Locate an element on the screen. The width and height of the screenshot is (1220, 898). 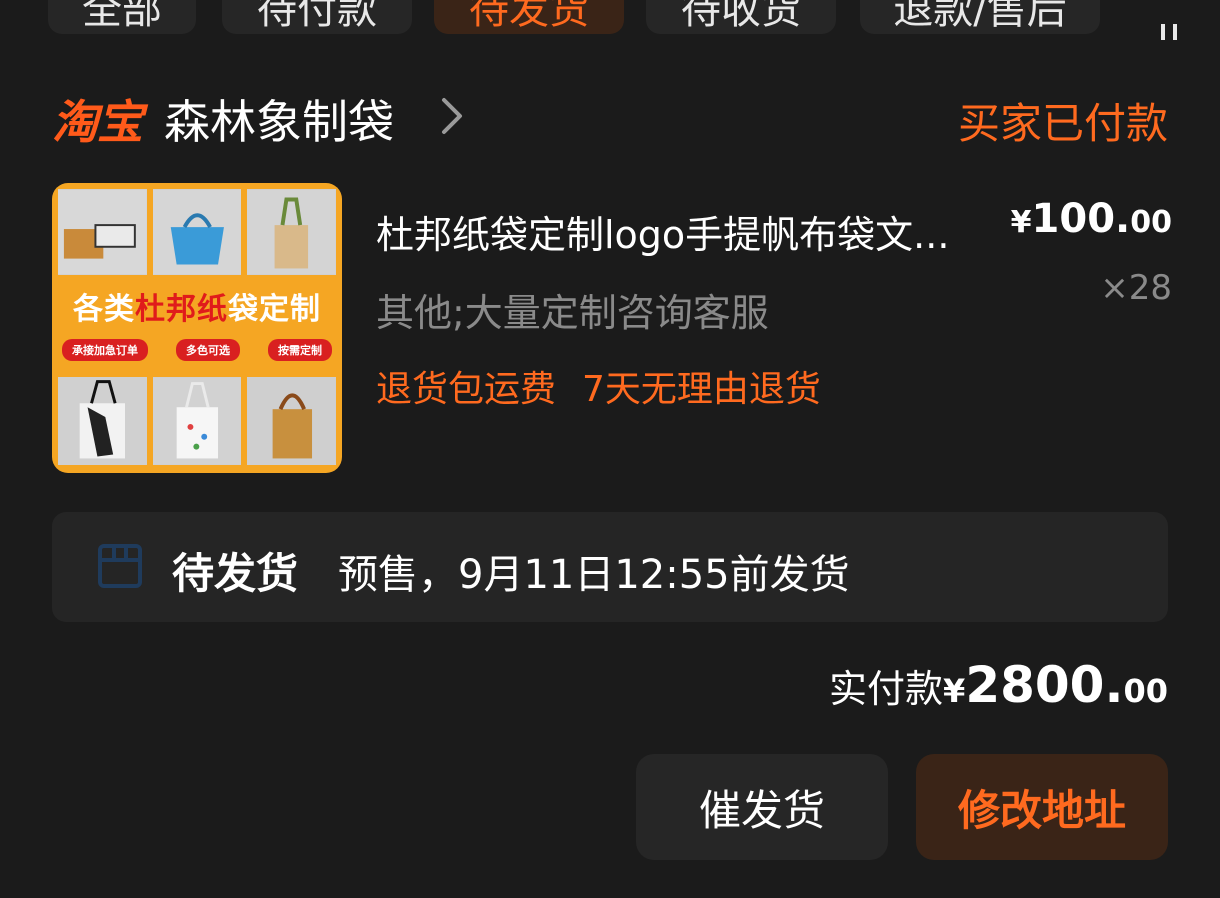
banner-highlight: 杜邦纸 is located at coordinates (181, 309).